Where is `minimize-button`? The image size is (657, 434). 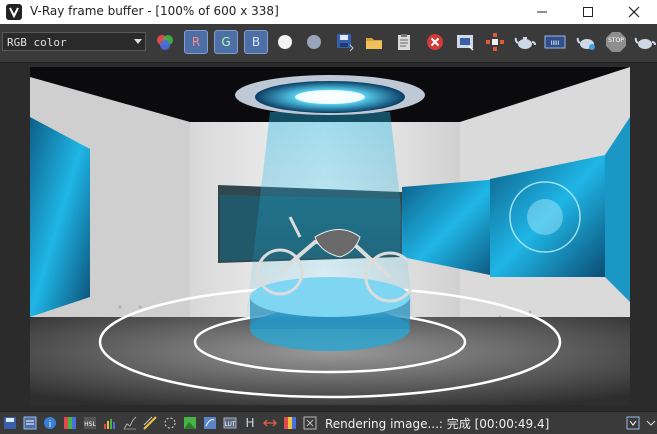 minimize-button is located at coordinates (542, 12).